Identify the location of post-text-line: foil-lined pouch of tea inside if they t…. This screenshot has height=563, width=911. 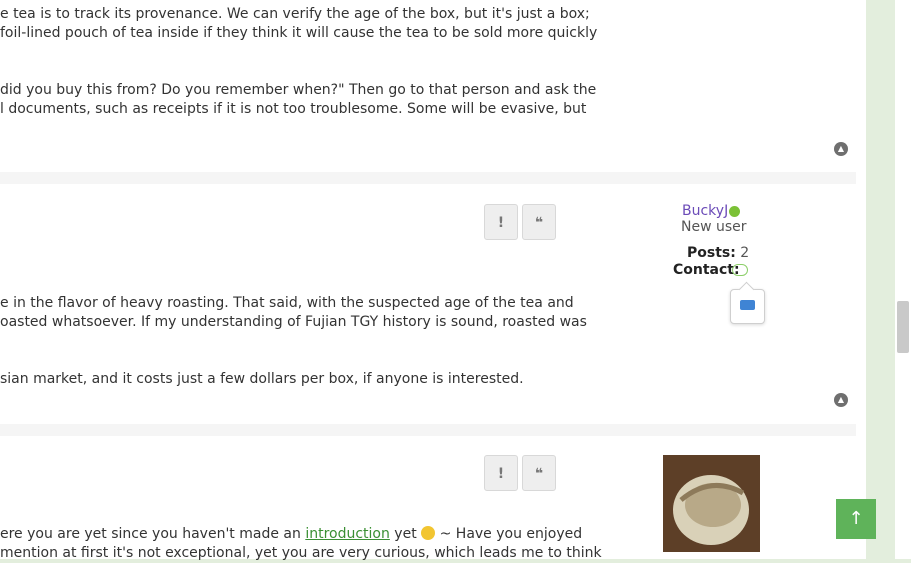
(299, 33).